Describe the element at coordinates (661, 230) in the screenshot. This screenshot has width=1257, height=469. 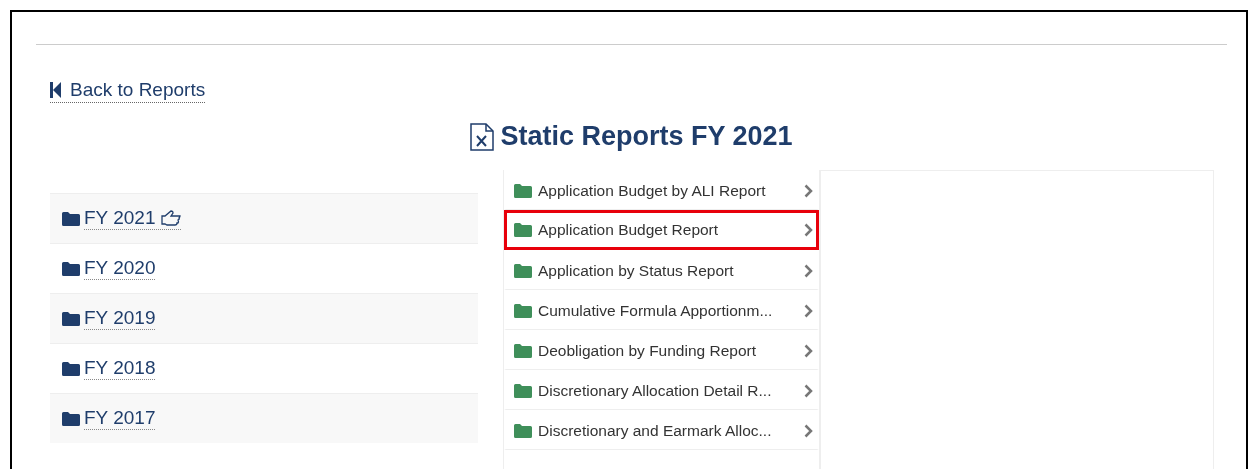
I see `report-item: Application Budget Report` at that location.